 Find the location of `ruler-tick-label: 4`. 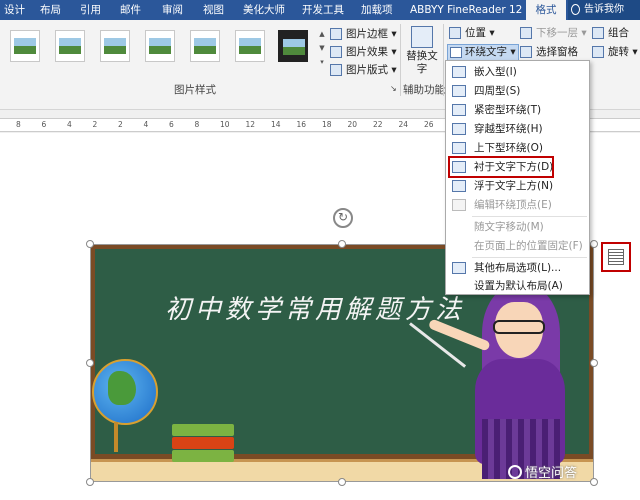

ruler-tick-label: 4 is located at coordinates (69, 124).